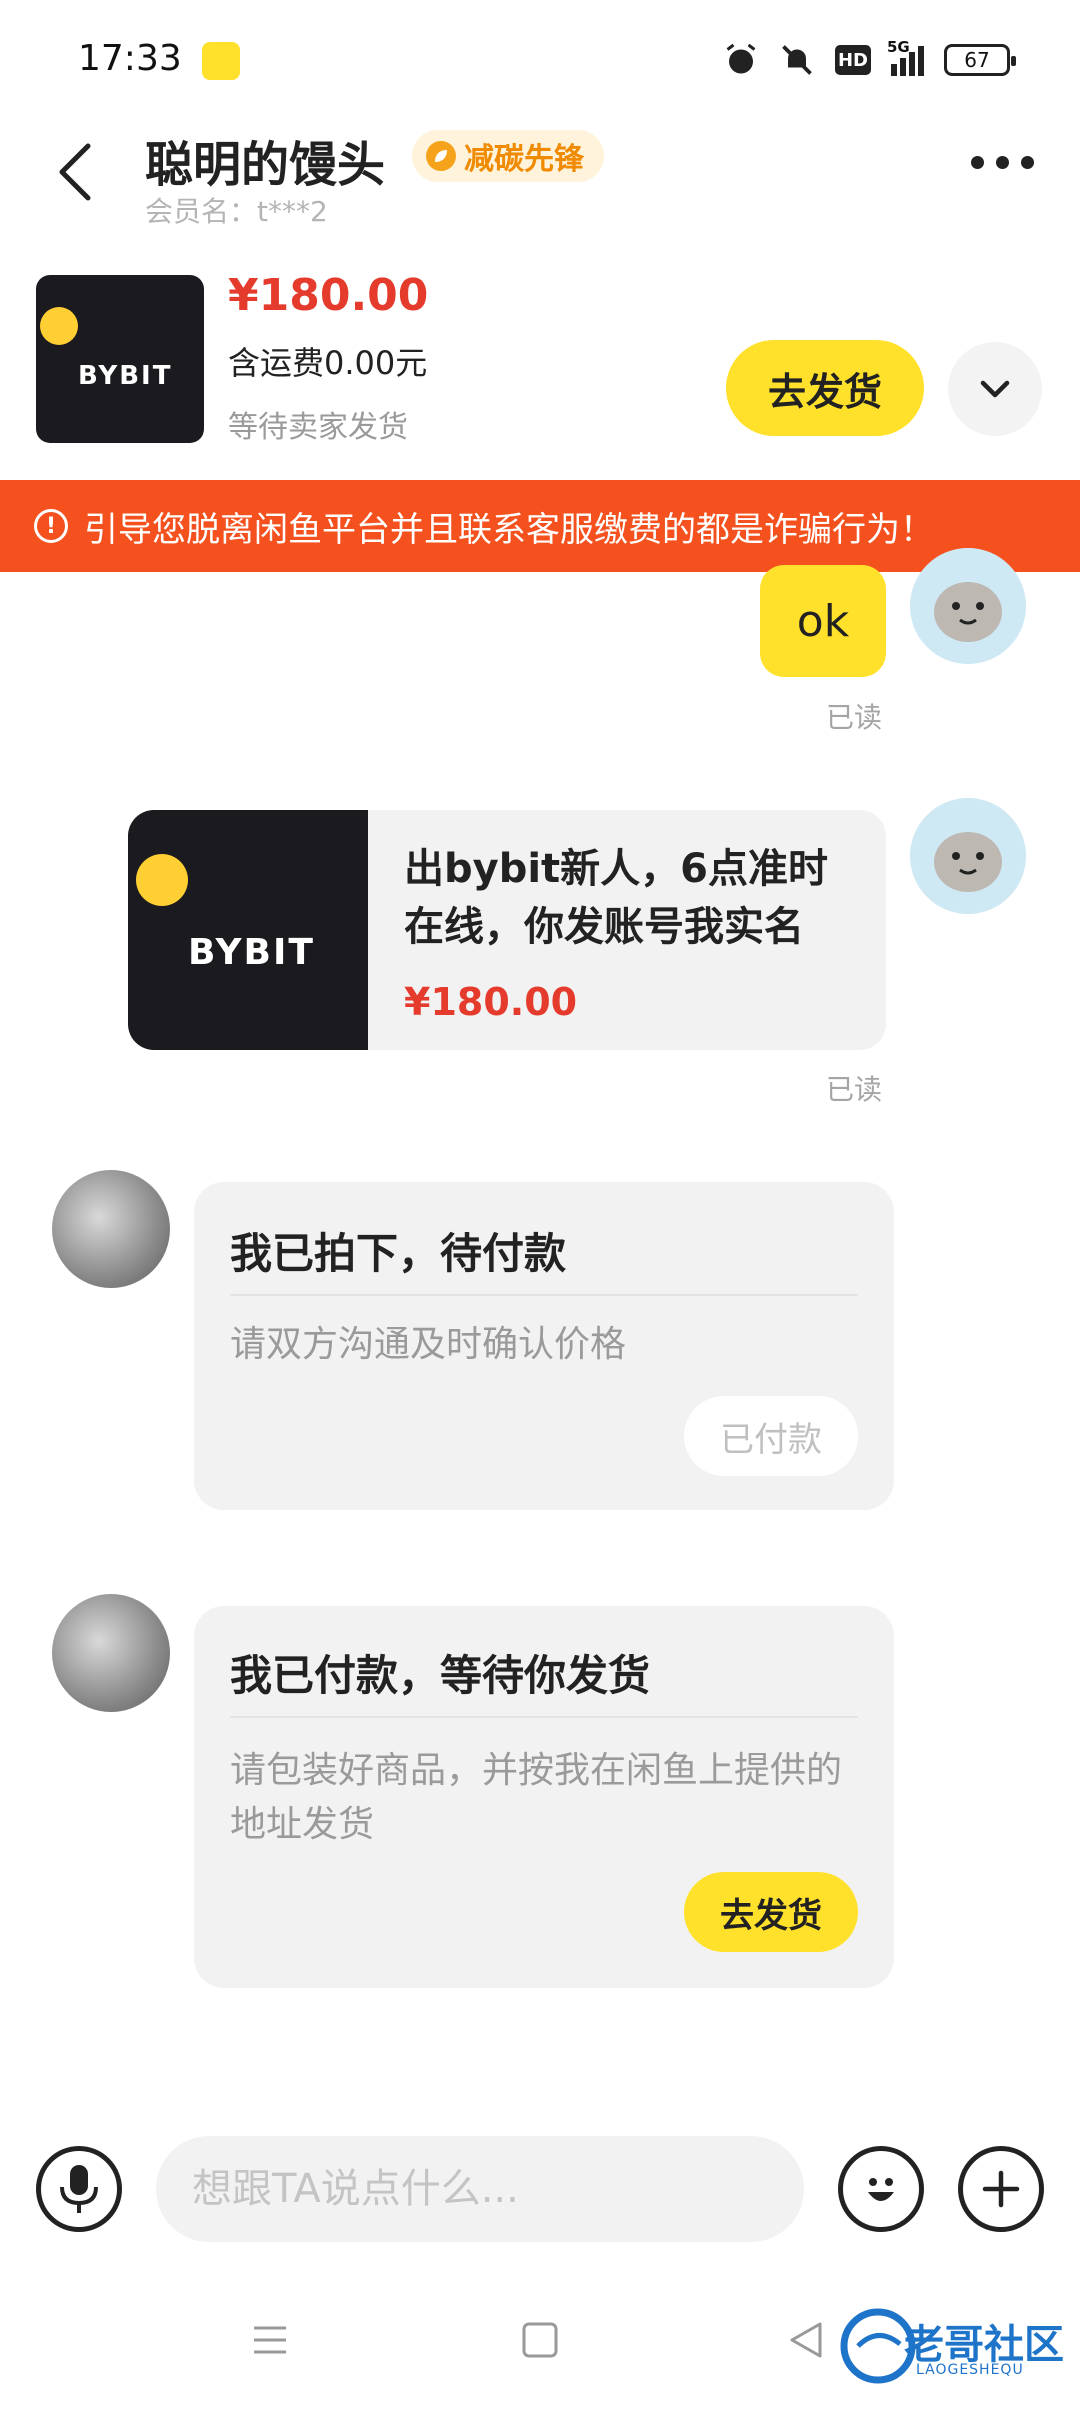 The image size is (1080, 2412). What do you see at coordinates (265, 165) in the screenshot?
I see `chat-title: 聪明的馒头` at bounding box center [265, 165].